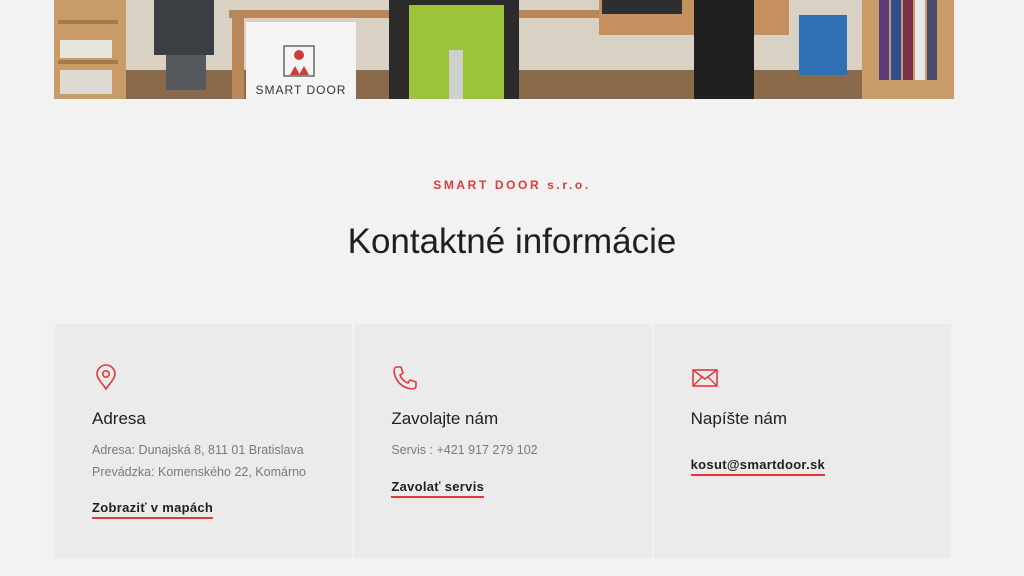 This screenshot has width=1024, height=576. Describe the element at coordinates (198, 450) in the screenshot. I see `address-line: Adresa: Dunajská 8, 811 01 Bratislava` at that location.